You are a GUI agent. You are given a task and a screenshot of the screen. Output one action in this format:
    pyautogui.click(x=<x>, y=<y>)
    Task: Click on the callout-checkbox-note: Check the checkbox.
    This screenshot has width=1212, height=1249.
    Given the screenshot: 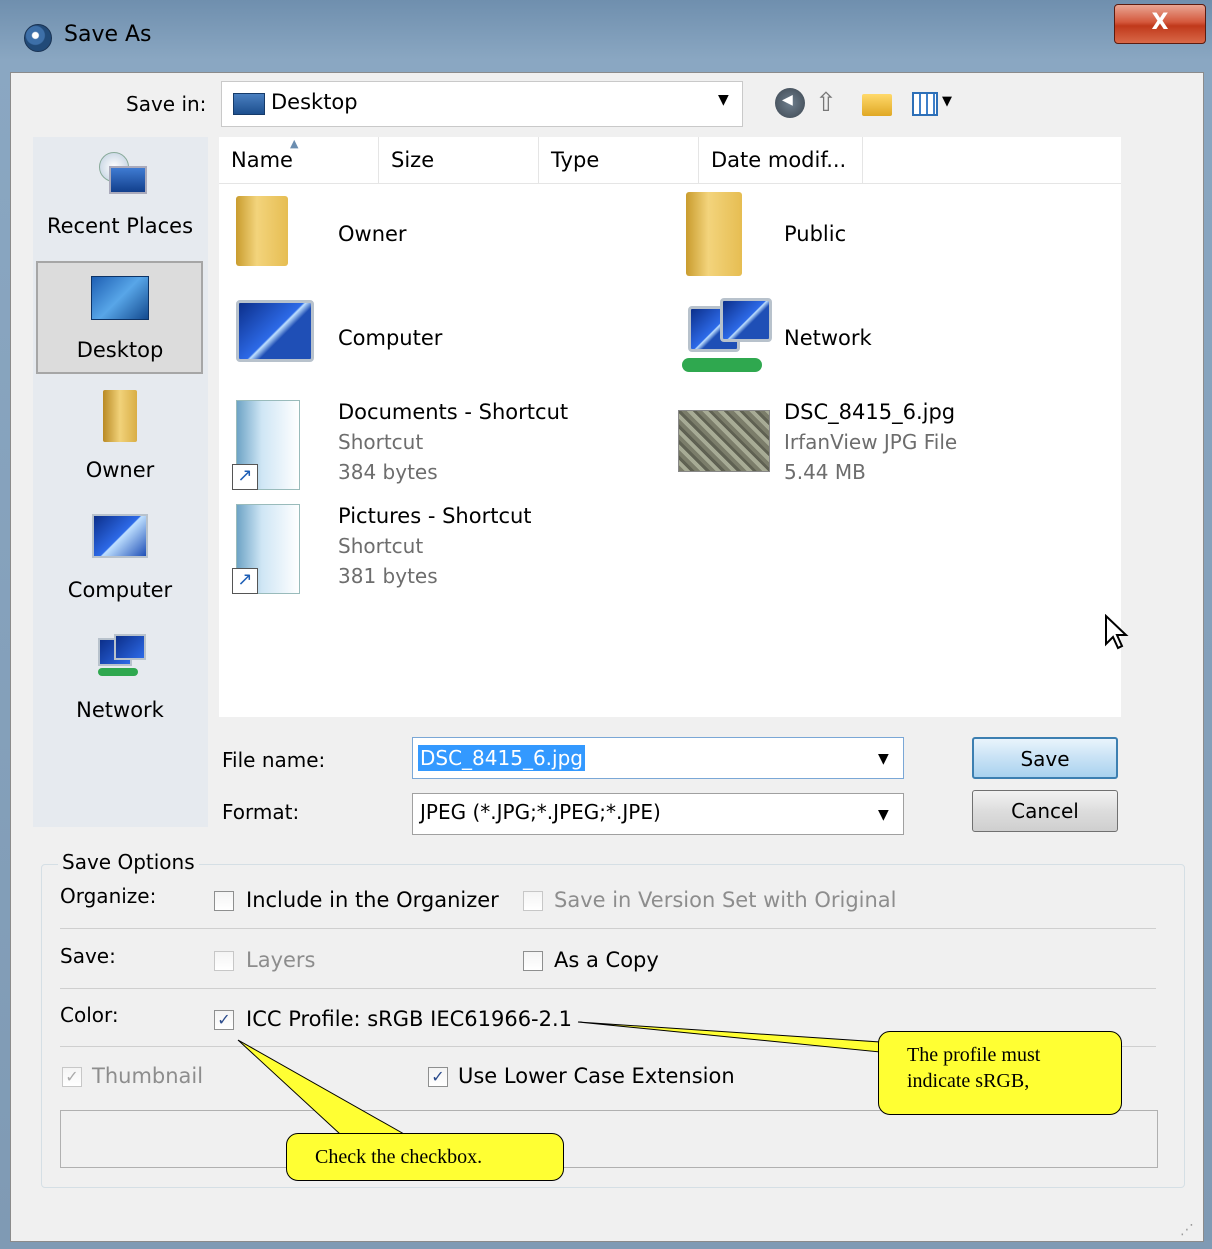 What is the action you would take?
    pyautogui.click(x=425, y=1157)
    